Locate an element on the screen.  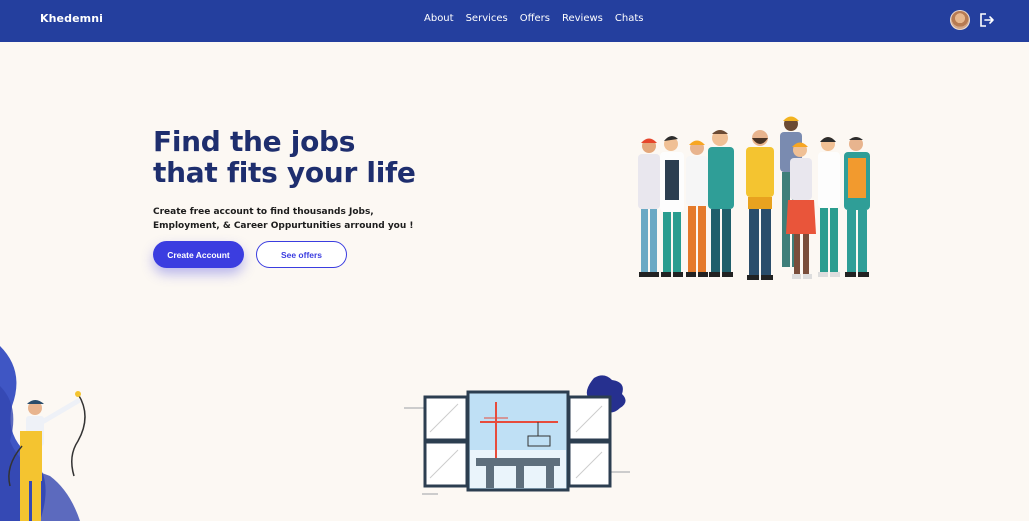
nav-link-services: Services is located at coordinates (487, 18).